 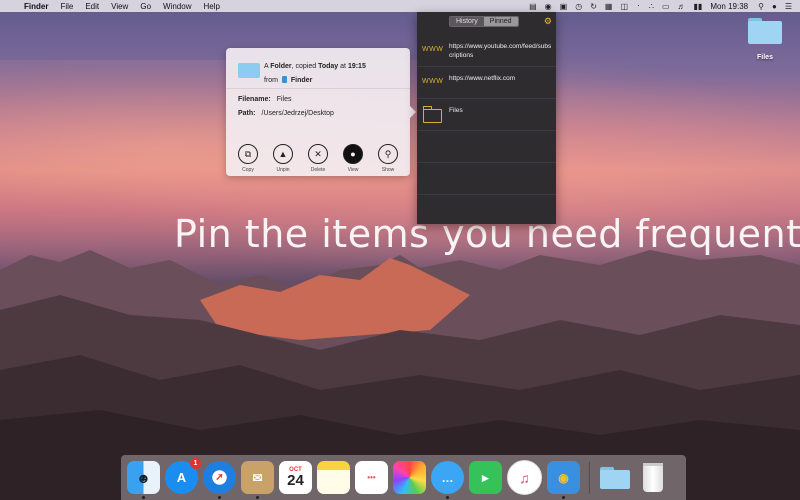 What do you see at coordinates (589, 477) in the screenshot?
I see `dock-separator` at bounding box center [589, 477].